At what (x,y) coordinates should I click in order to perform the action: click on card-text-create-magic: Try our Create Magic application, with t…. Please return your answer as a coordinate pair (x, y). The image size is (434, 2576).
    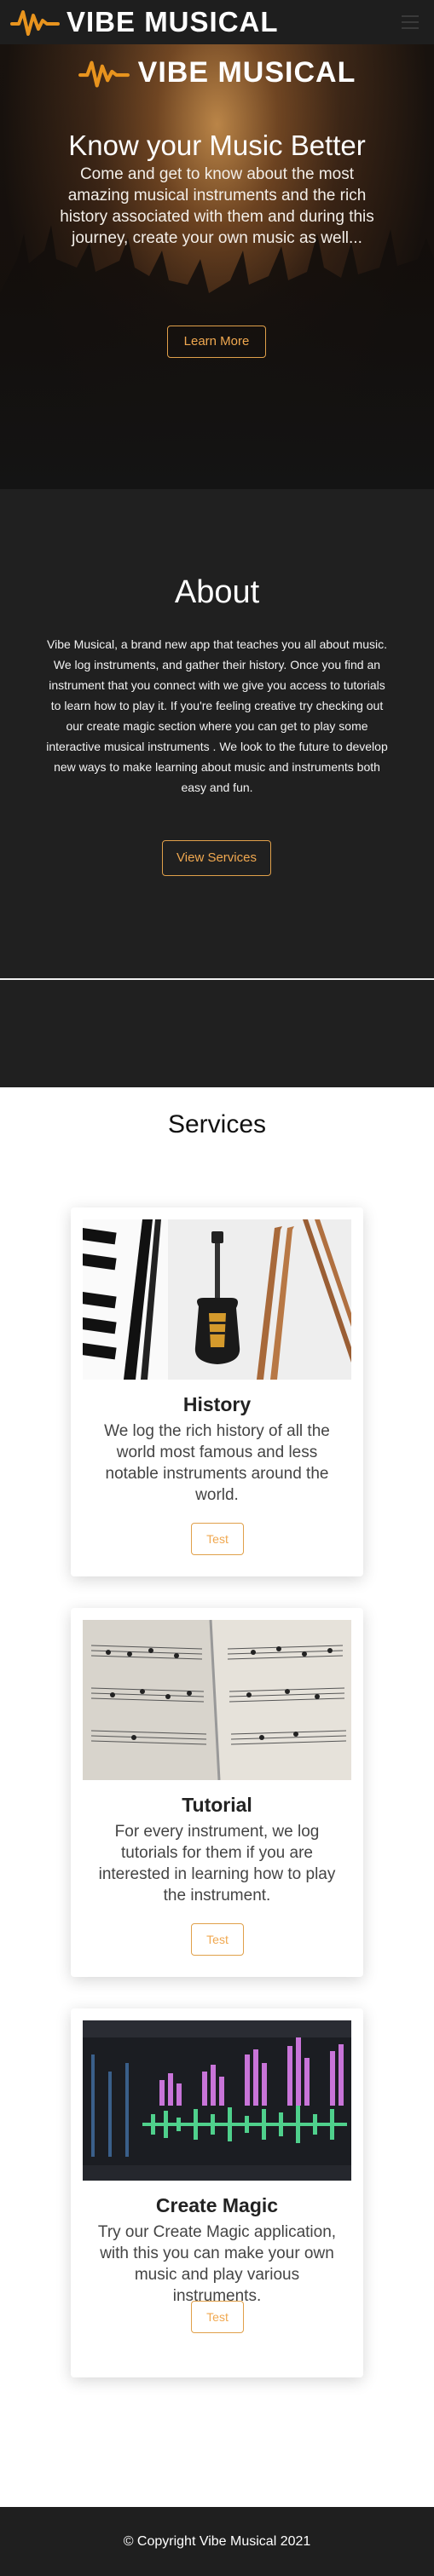
    Looking at the image, I should click on (217, 2264).